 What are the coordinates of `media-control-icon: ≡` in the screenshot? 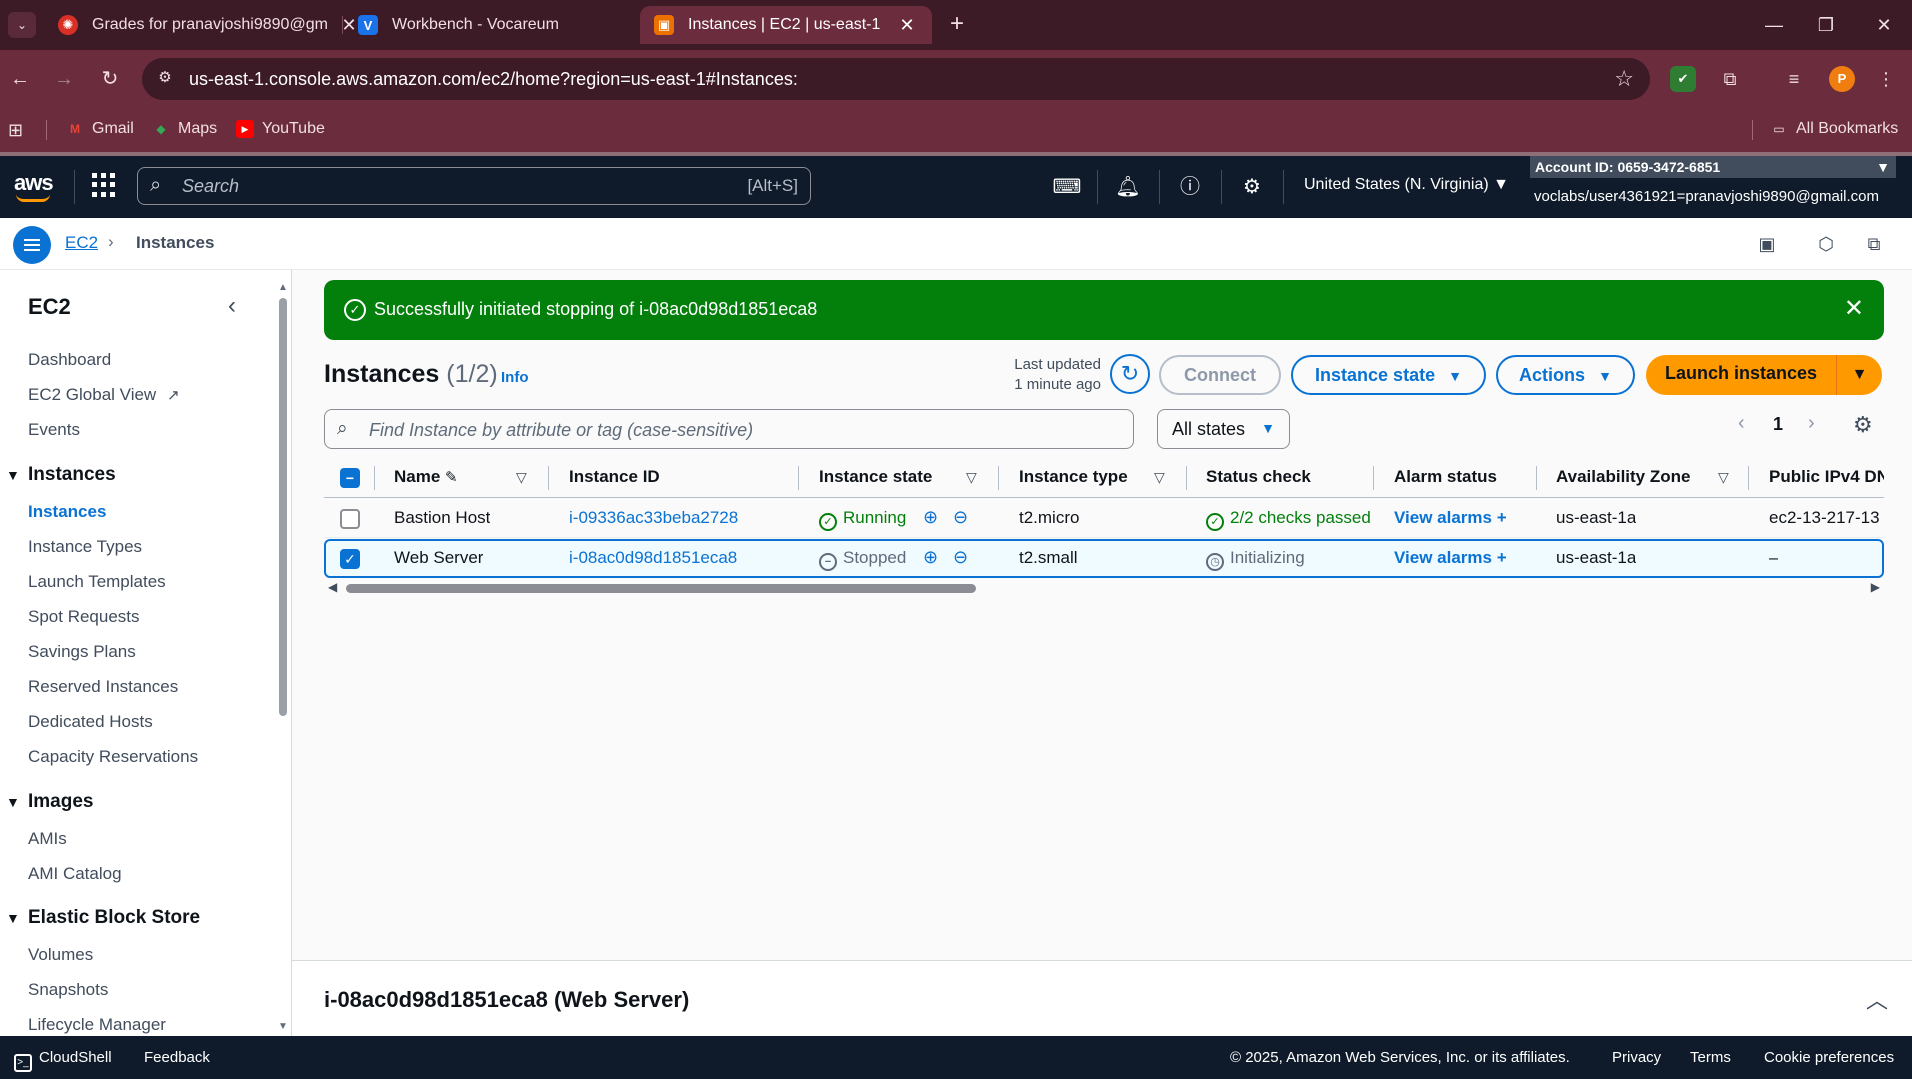 It's located at (1794, 79).